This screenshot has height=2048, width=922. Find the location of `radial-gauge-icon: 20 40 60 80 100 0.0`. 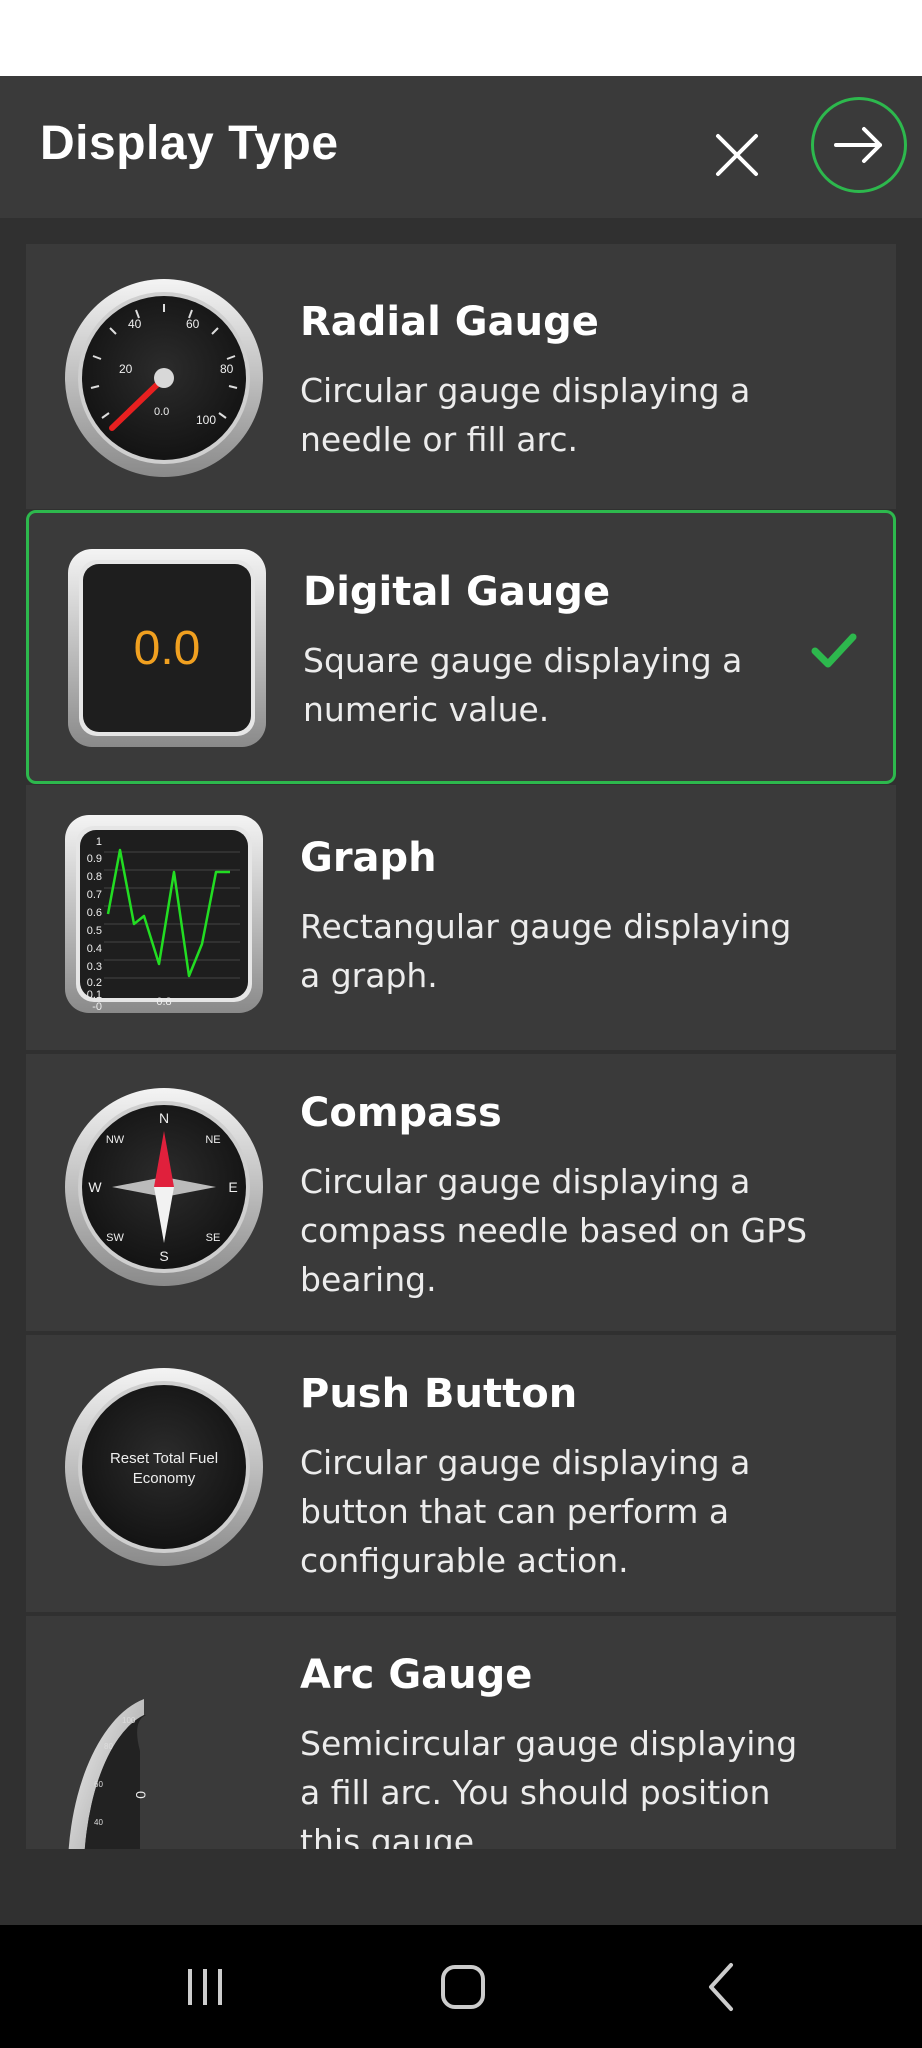

radial-gauge-icon: 20 40 60 80 100 0.0 is located at coordinates (164, 378).